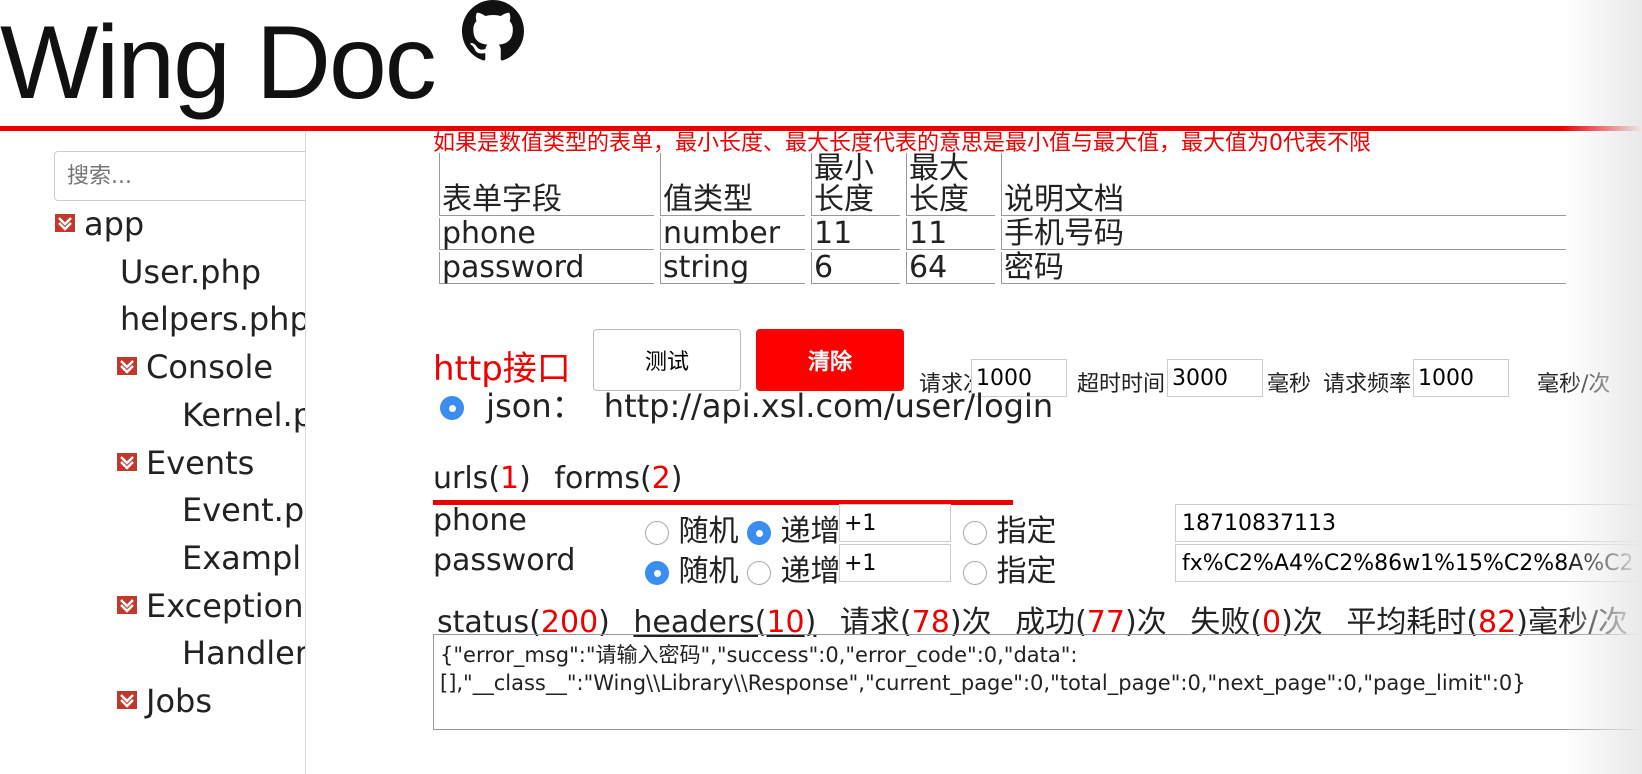  What do you see at coordinates (546, 234) in the screenshot?
I see `table-cell: phone` at bounding box center [546, 234].